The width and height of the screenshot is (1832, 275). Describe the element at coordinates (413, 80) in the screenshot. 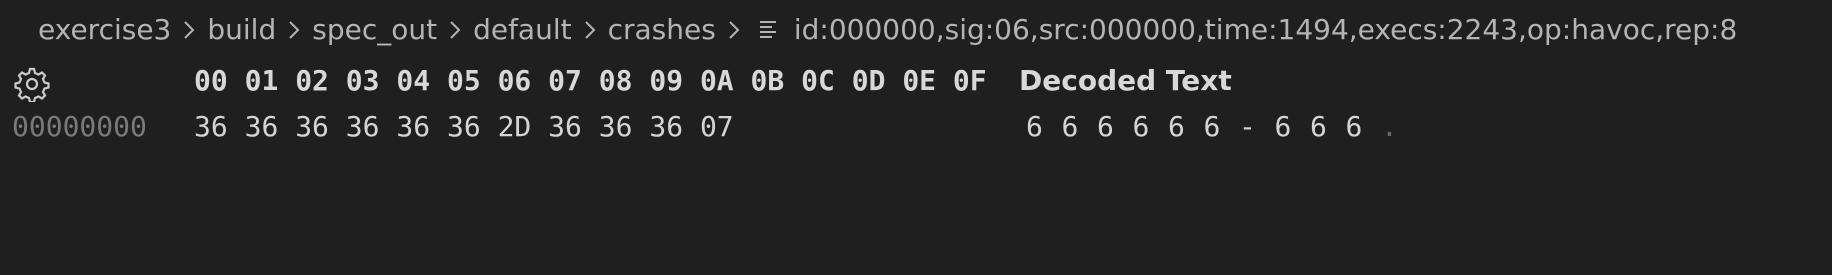

I see `column-header: 04` at that location.